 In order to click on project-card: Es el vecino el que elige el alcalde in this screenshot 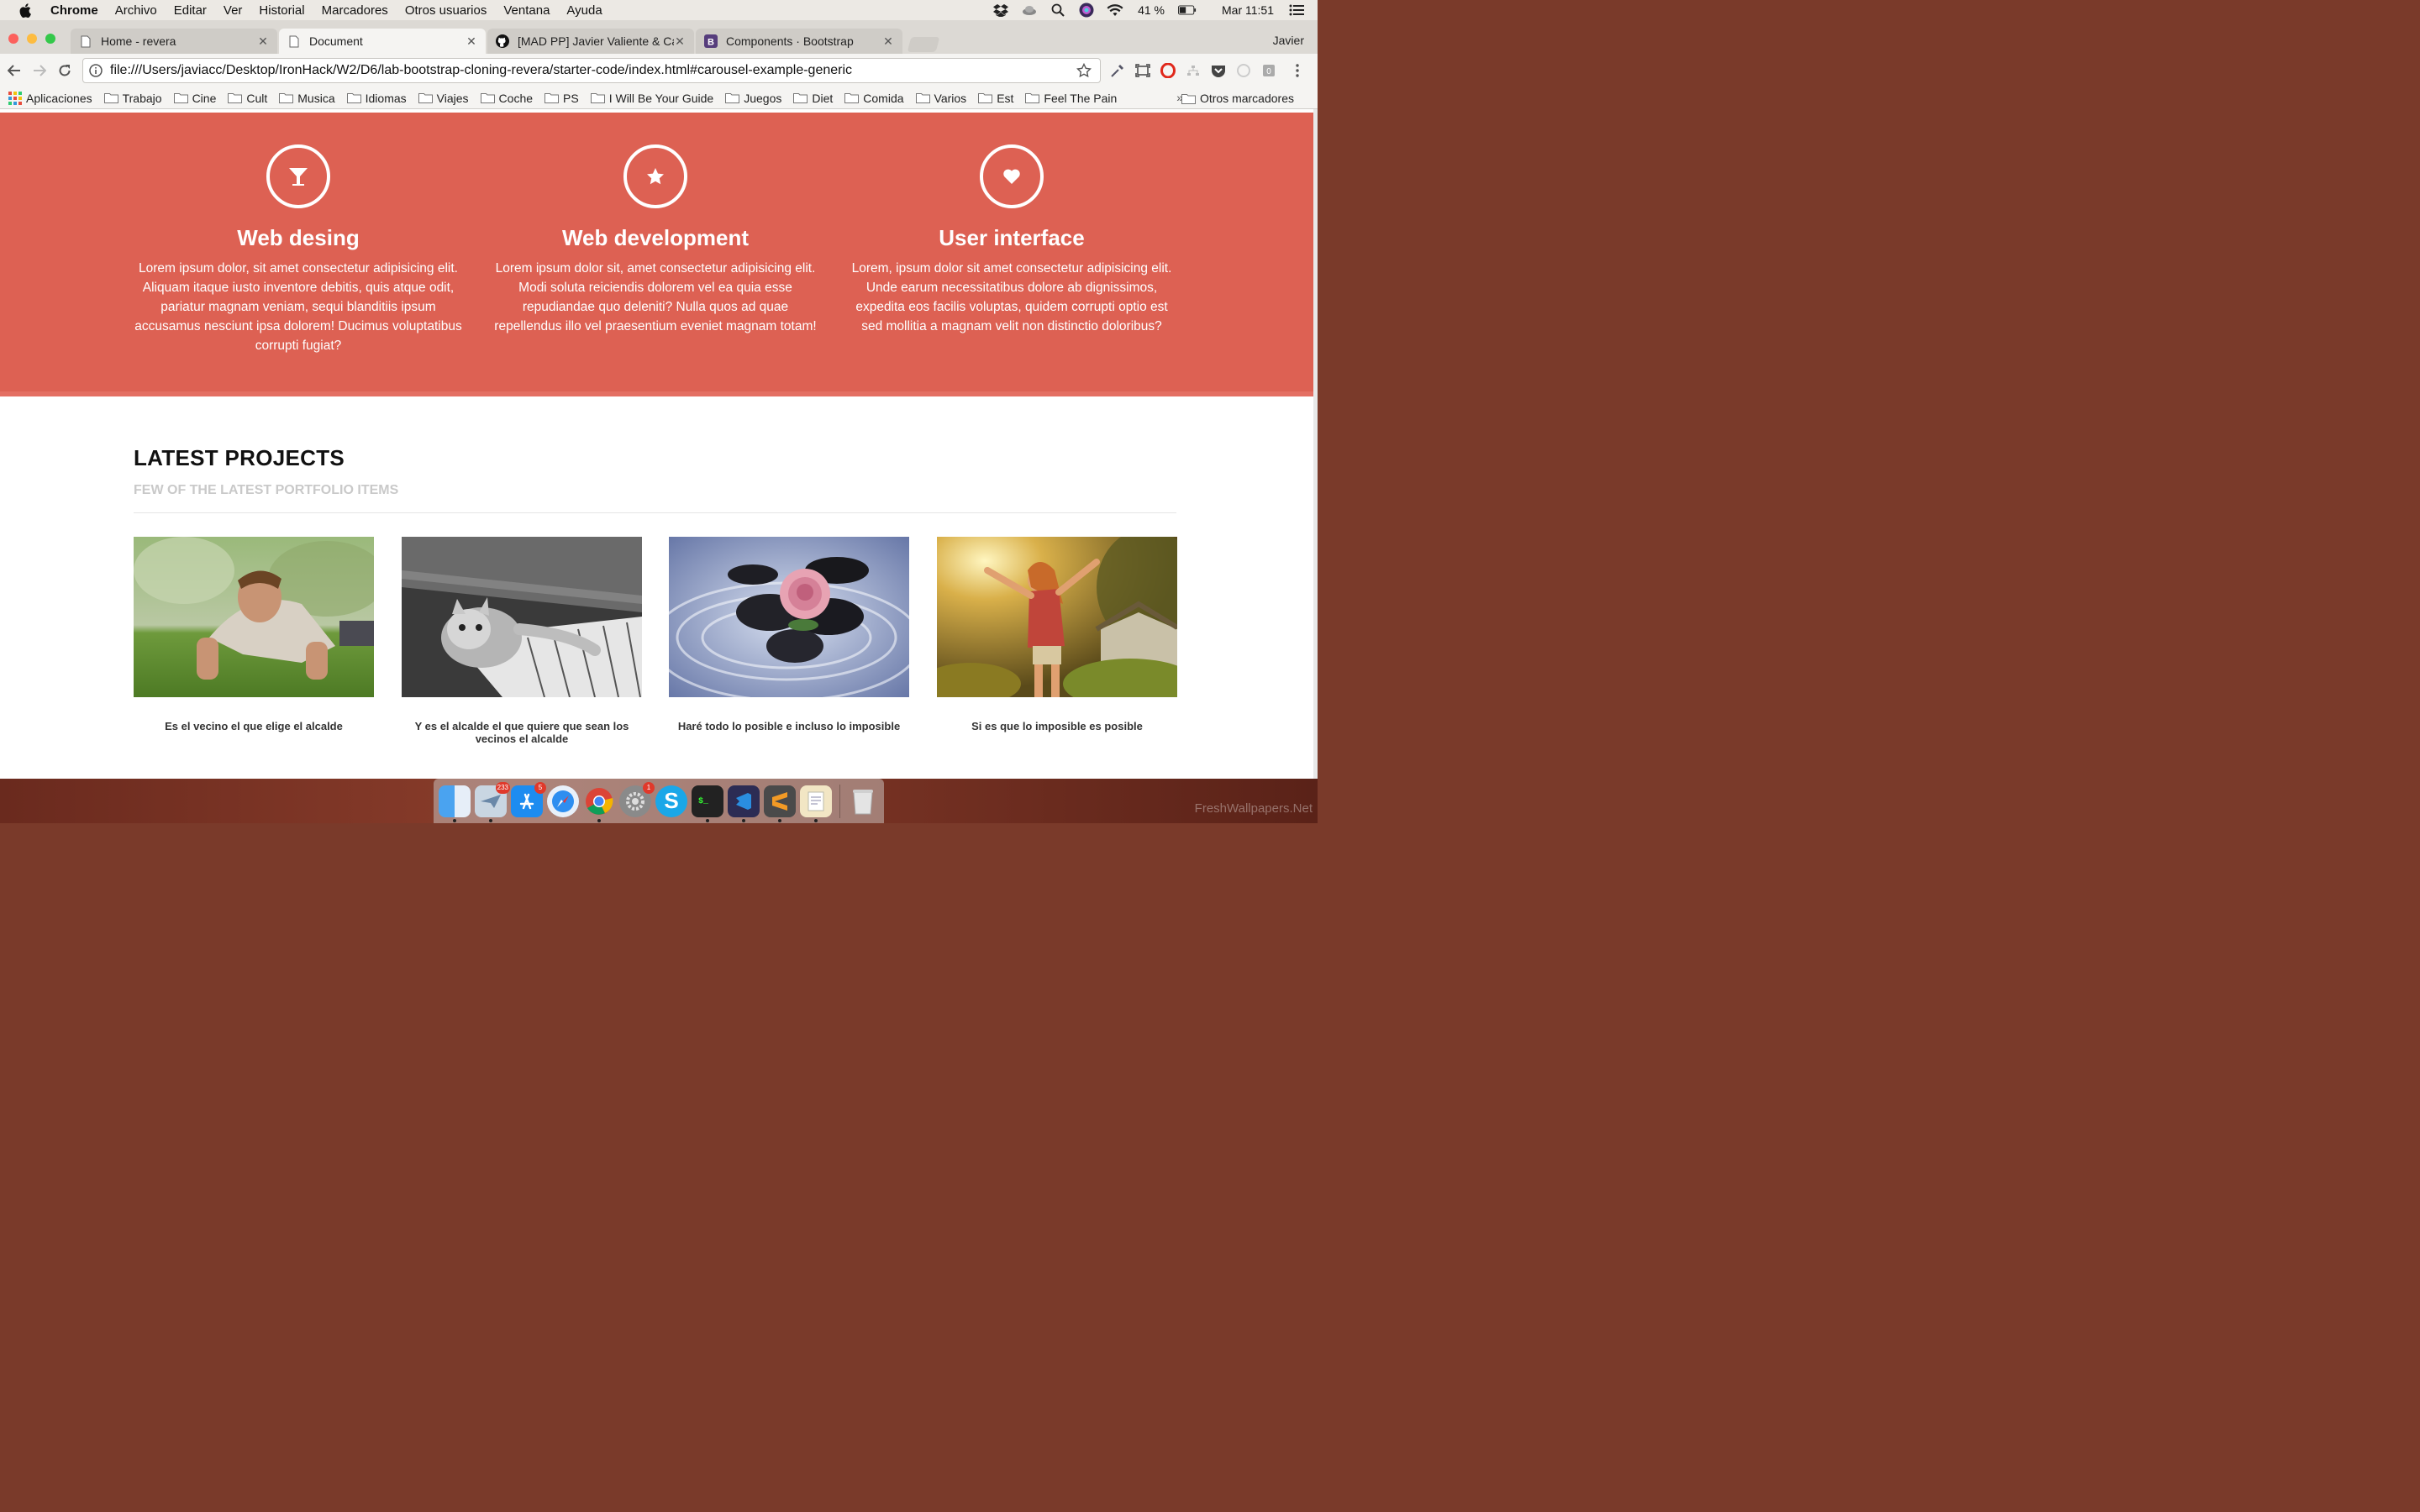, I will do `click(254, 634)`.